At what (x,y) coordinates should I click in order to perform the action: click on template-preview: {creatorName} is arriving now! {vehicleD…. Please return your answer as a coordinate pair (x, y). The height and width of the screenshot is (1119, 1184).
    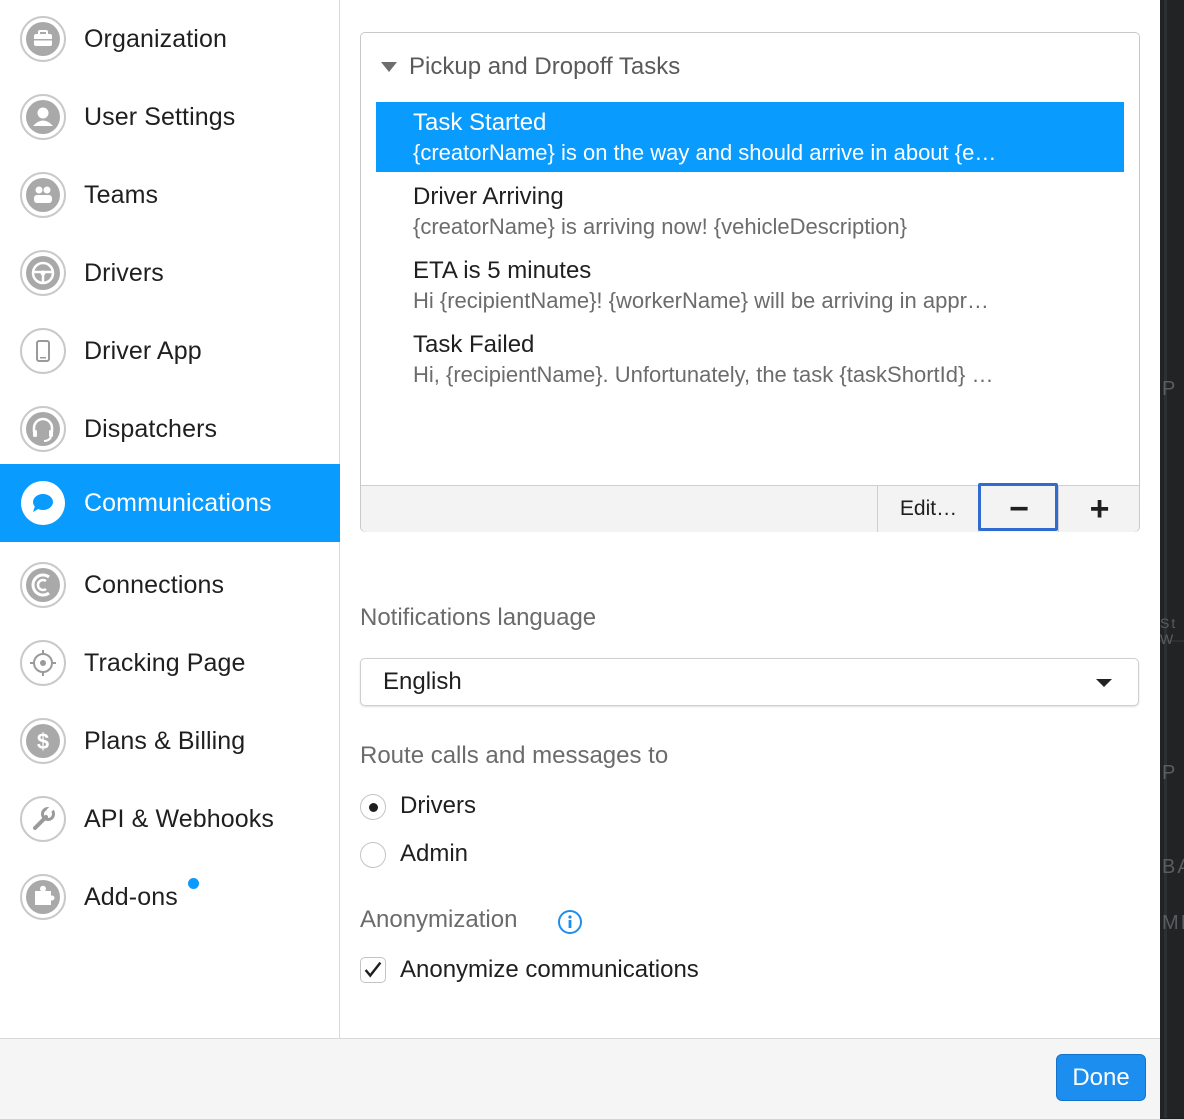
    Looking at the image, I should click on (660, 226).